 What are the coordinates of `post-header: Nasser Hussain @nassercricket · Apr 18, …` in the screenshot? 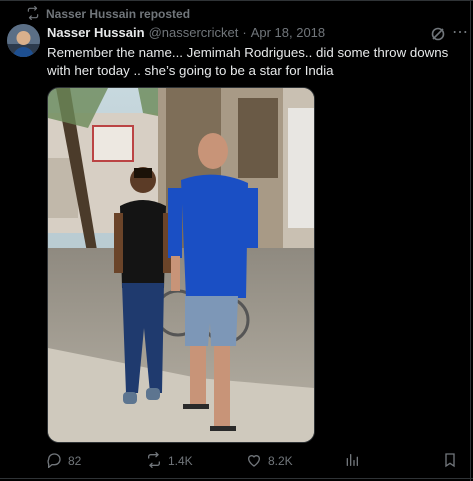 It's located at (186, 32).